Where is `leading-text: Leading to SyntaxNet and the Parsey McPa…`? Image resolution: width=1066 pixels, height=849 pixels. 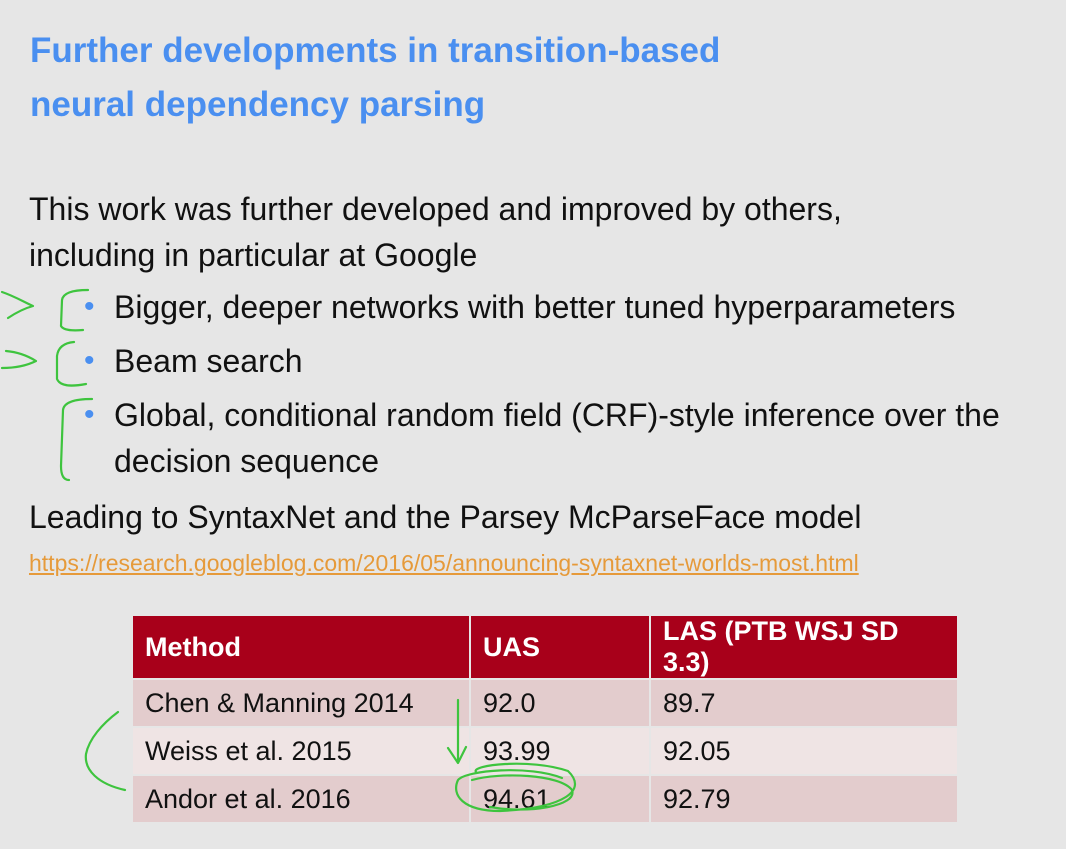 leading-text: Leading to SyntaxNet and the Parsey McPa… is located at coordinates (445, 517).